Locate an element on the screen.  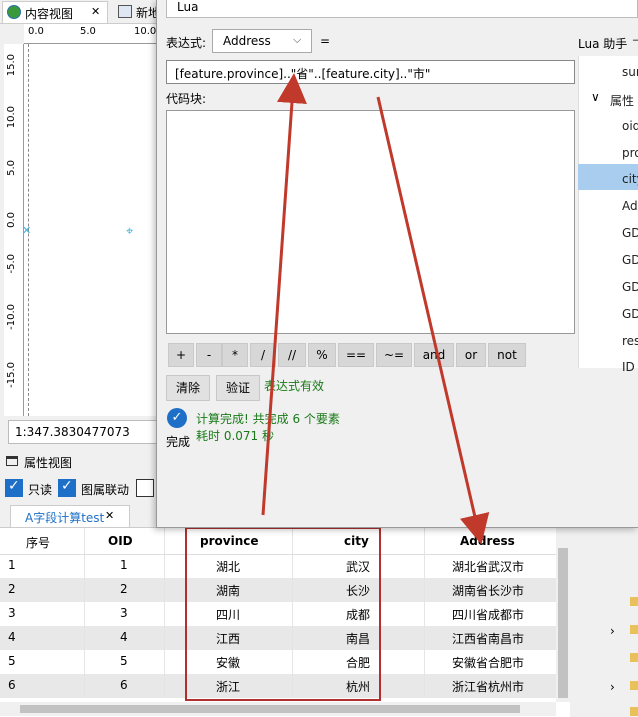
arrow-address is located at coordinates (433, 320).